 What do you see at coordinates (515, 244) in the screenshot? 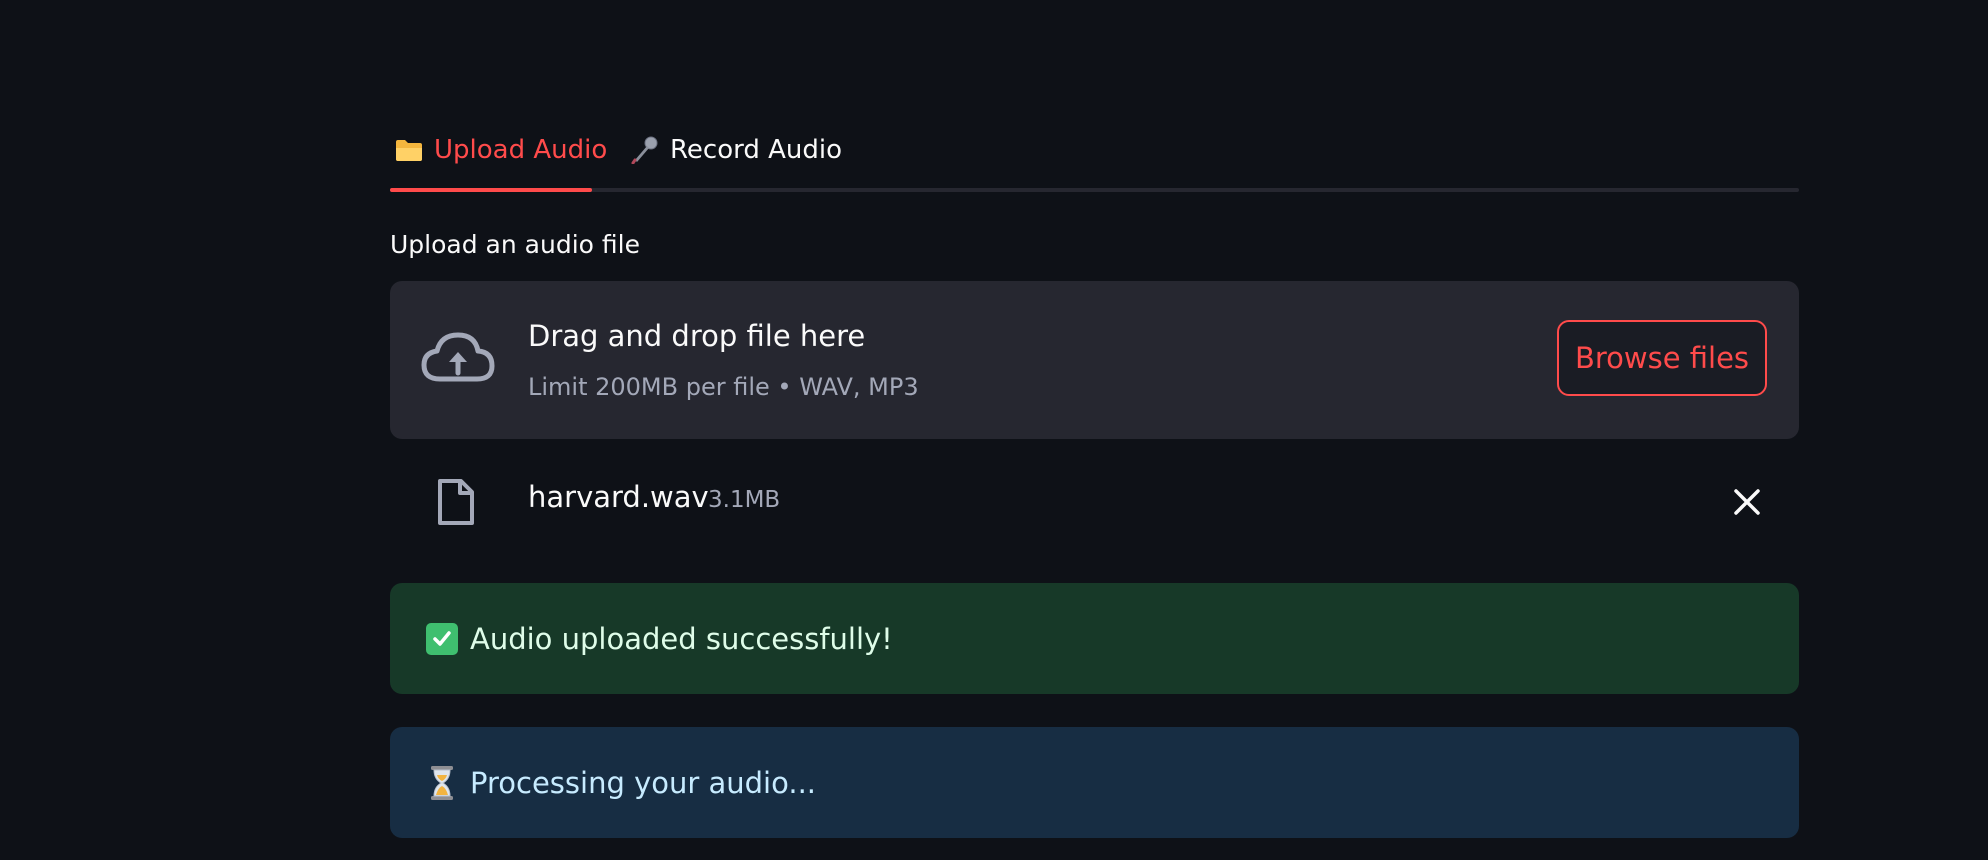
I see `upload-label: Upload an audio file` at bounding box center [515, 244].